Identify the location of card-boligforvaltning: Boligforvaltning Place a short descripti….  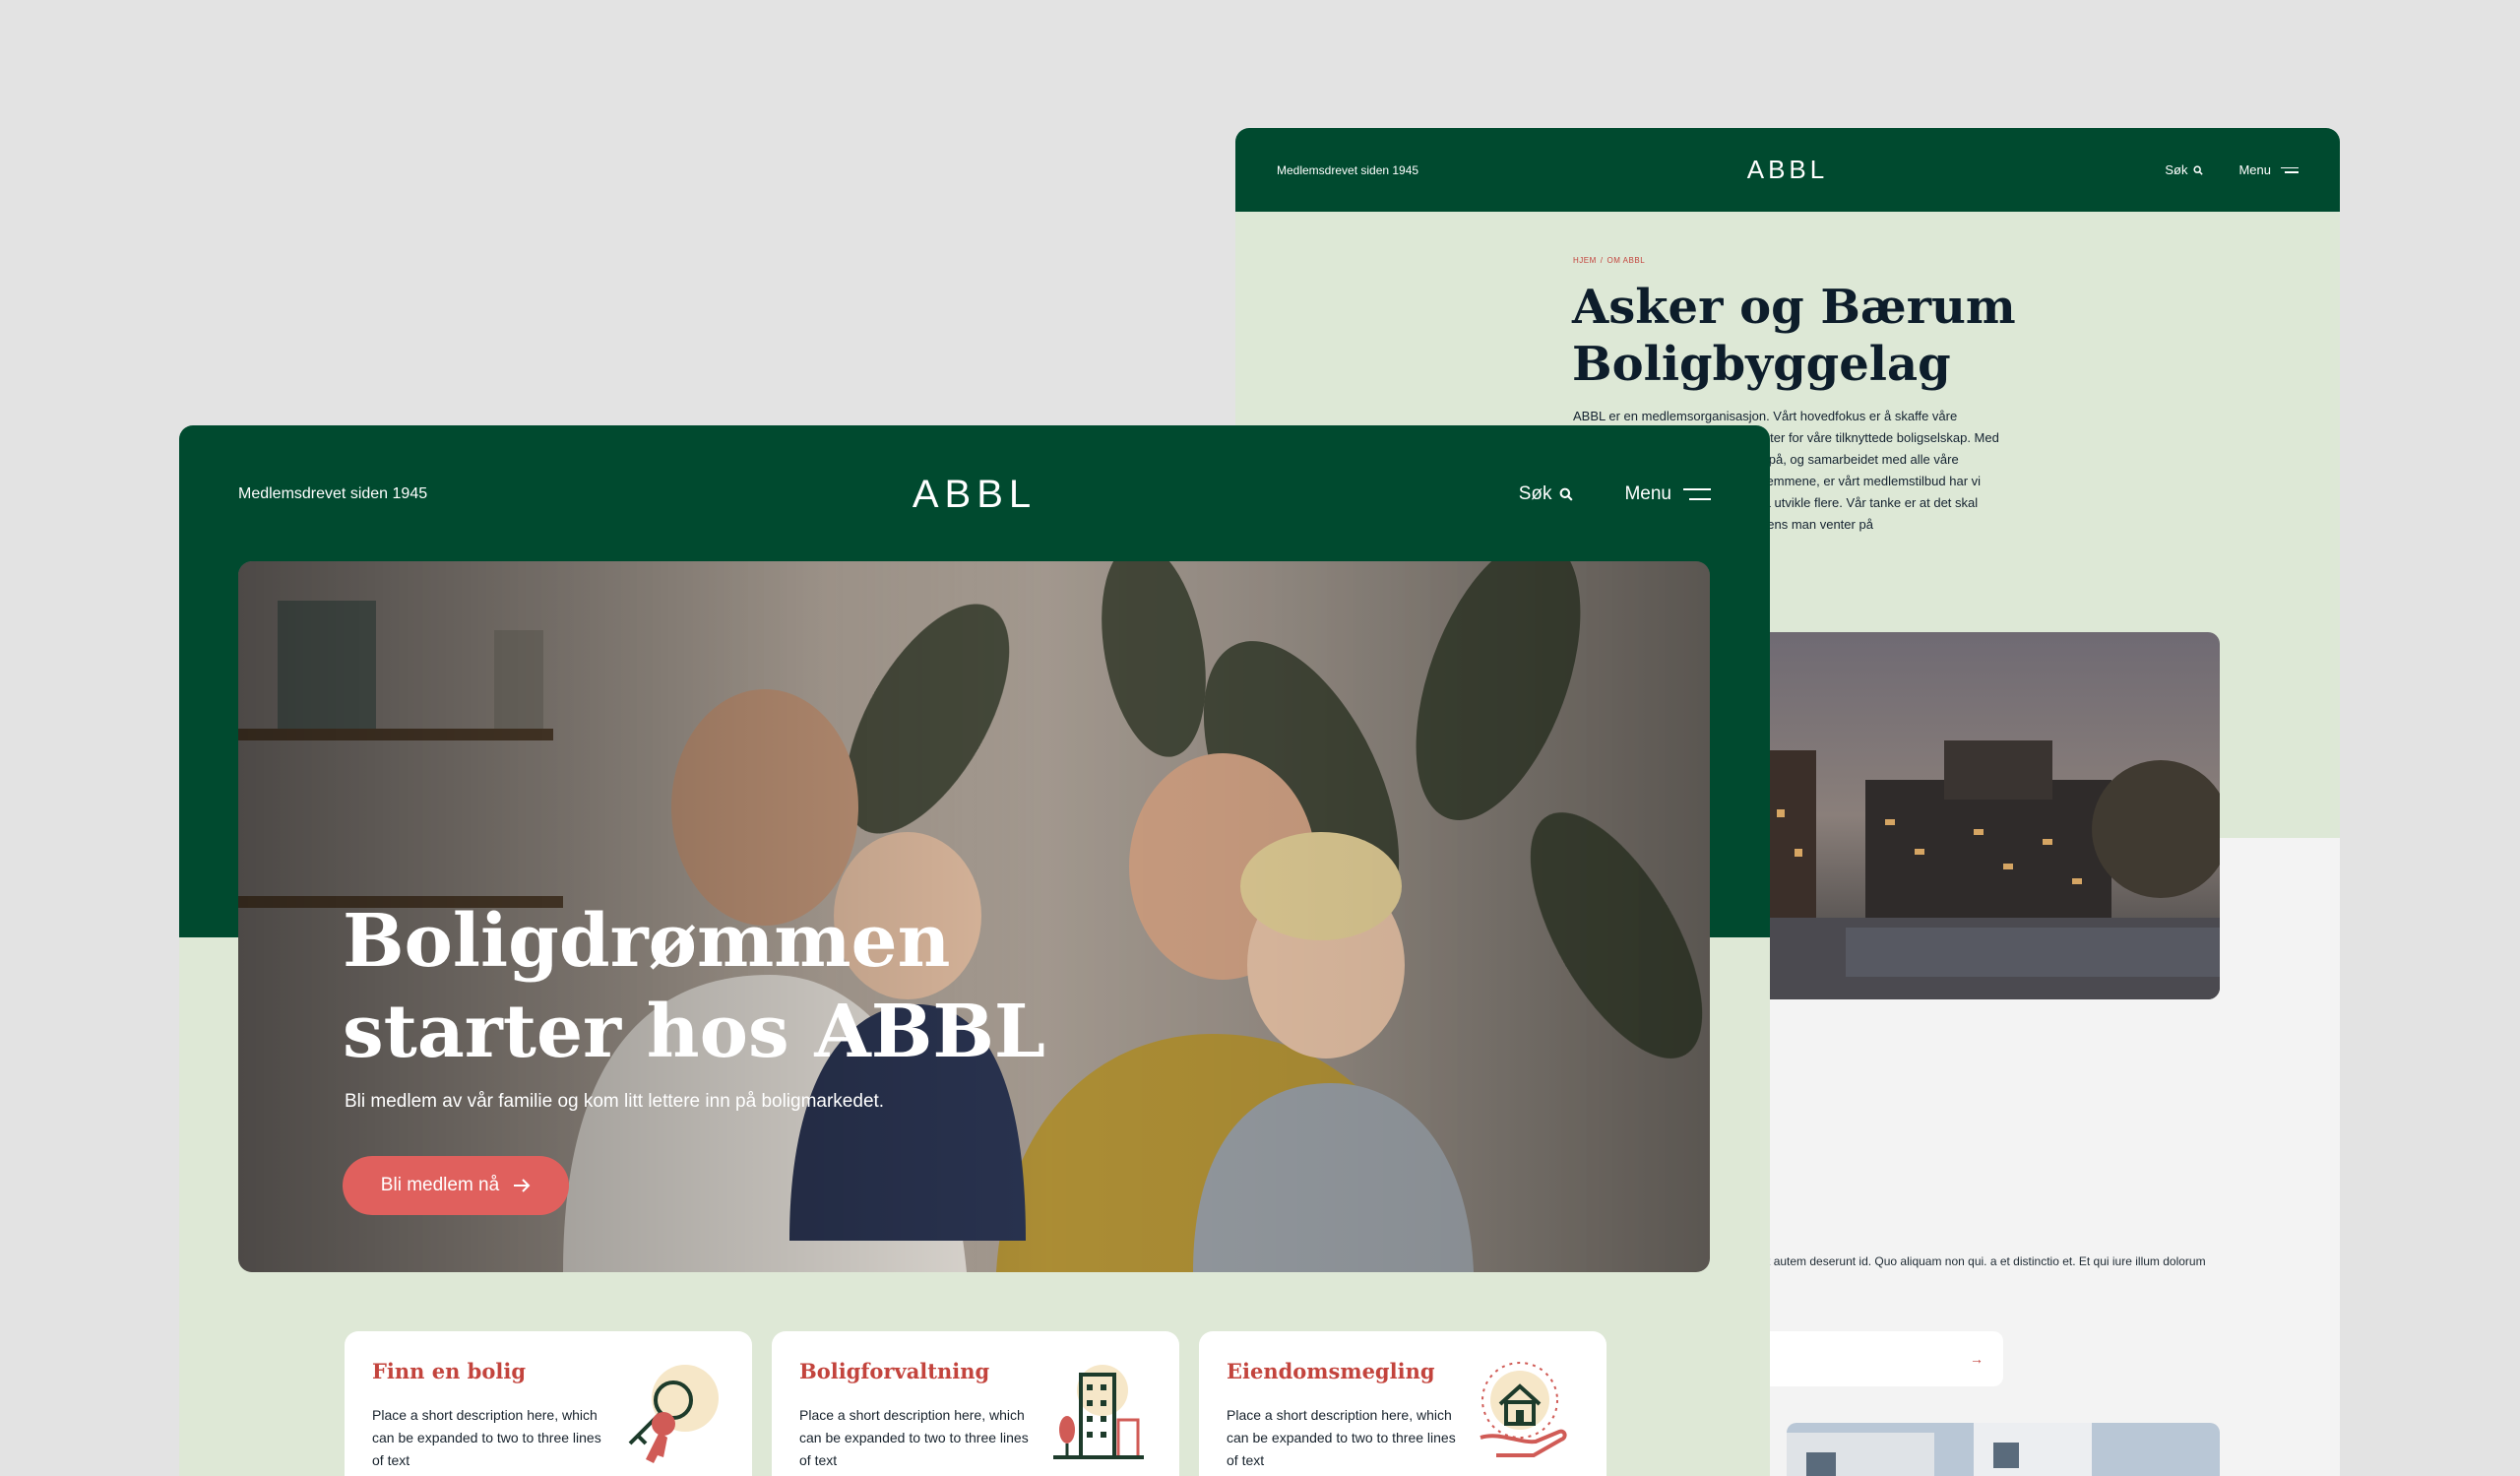
(975, 1403).